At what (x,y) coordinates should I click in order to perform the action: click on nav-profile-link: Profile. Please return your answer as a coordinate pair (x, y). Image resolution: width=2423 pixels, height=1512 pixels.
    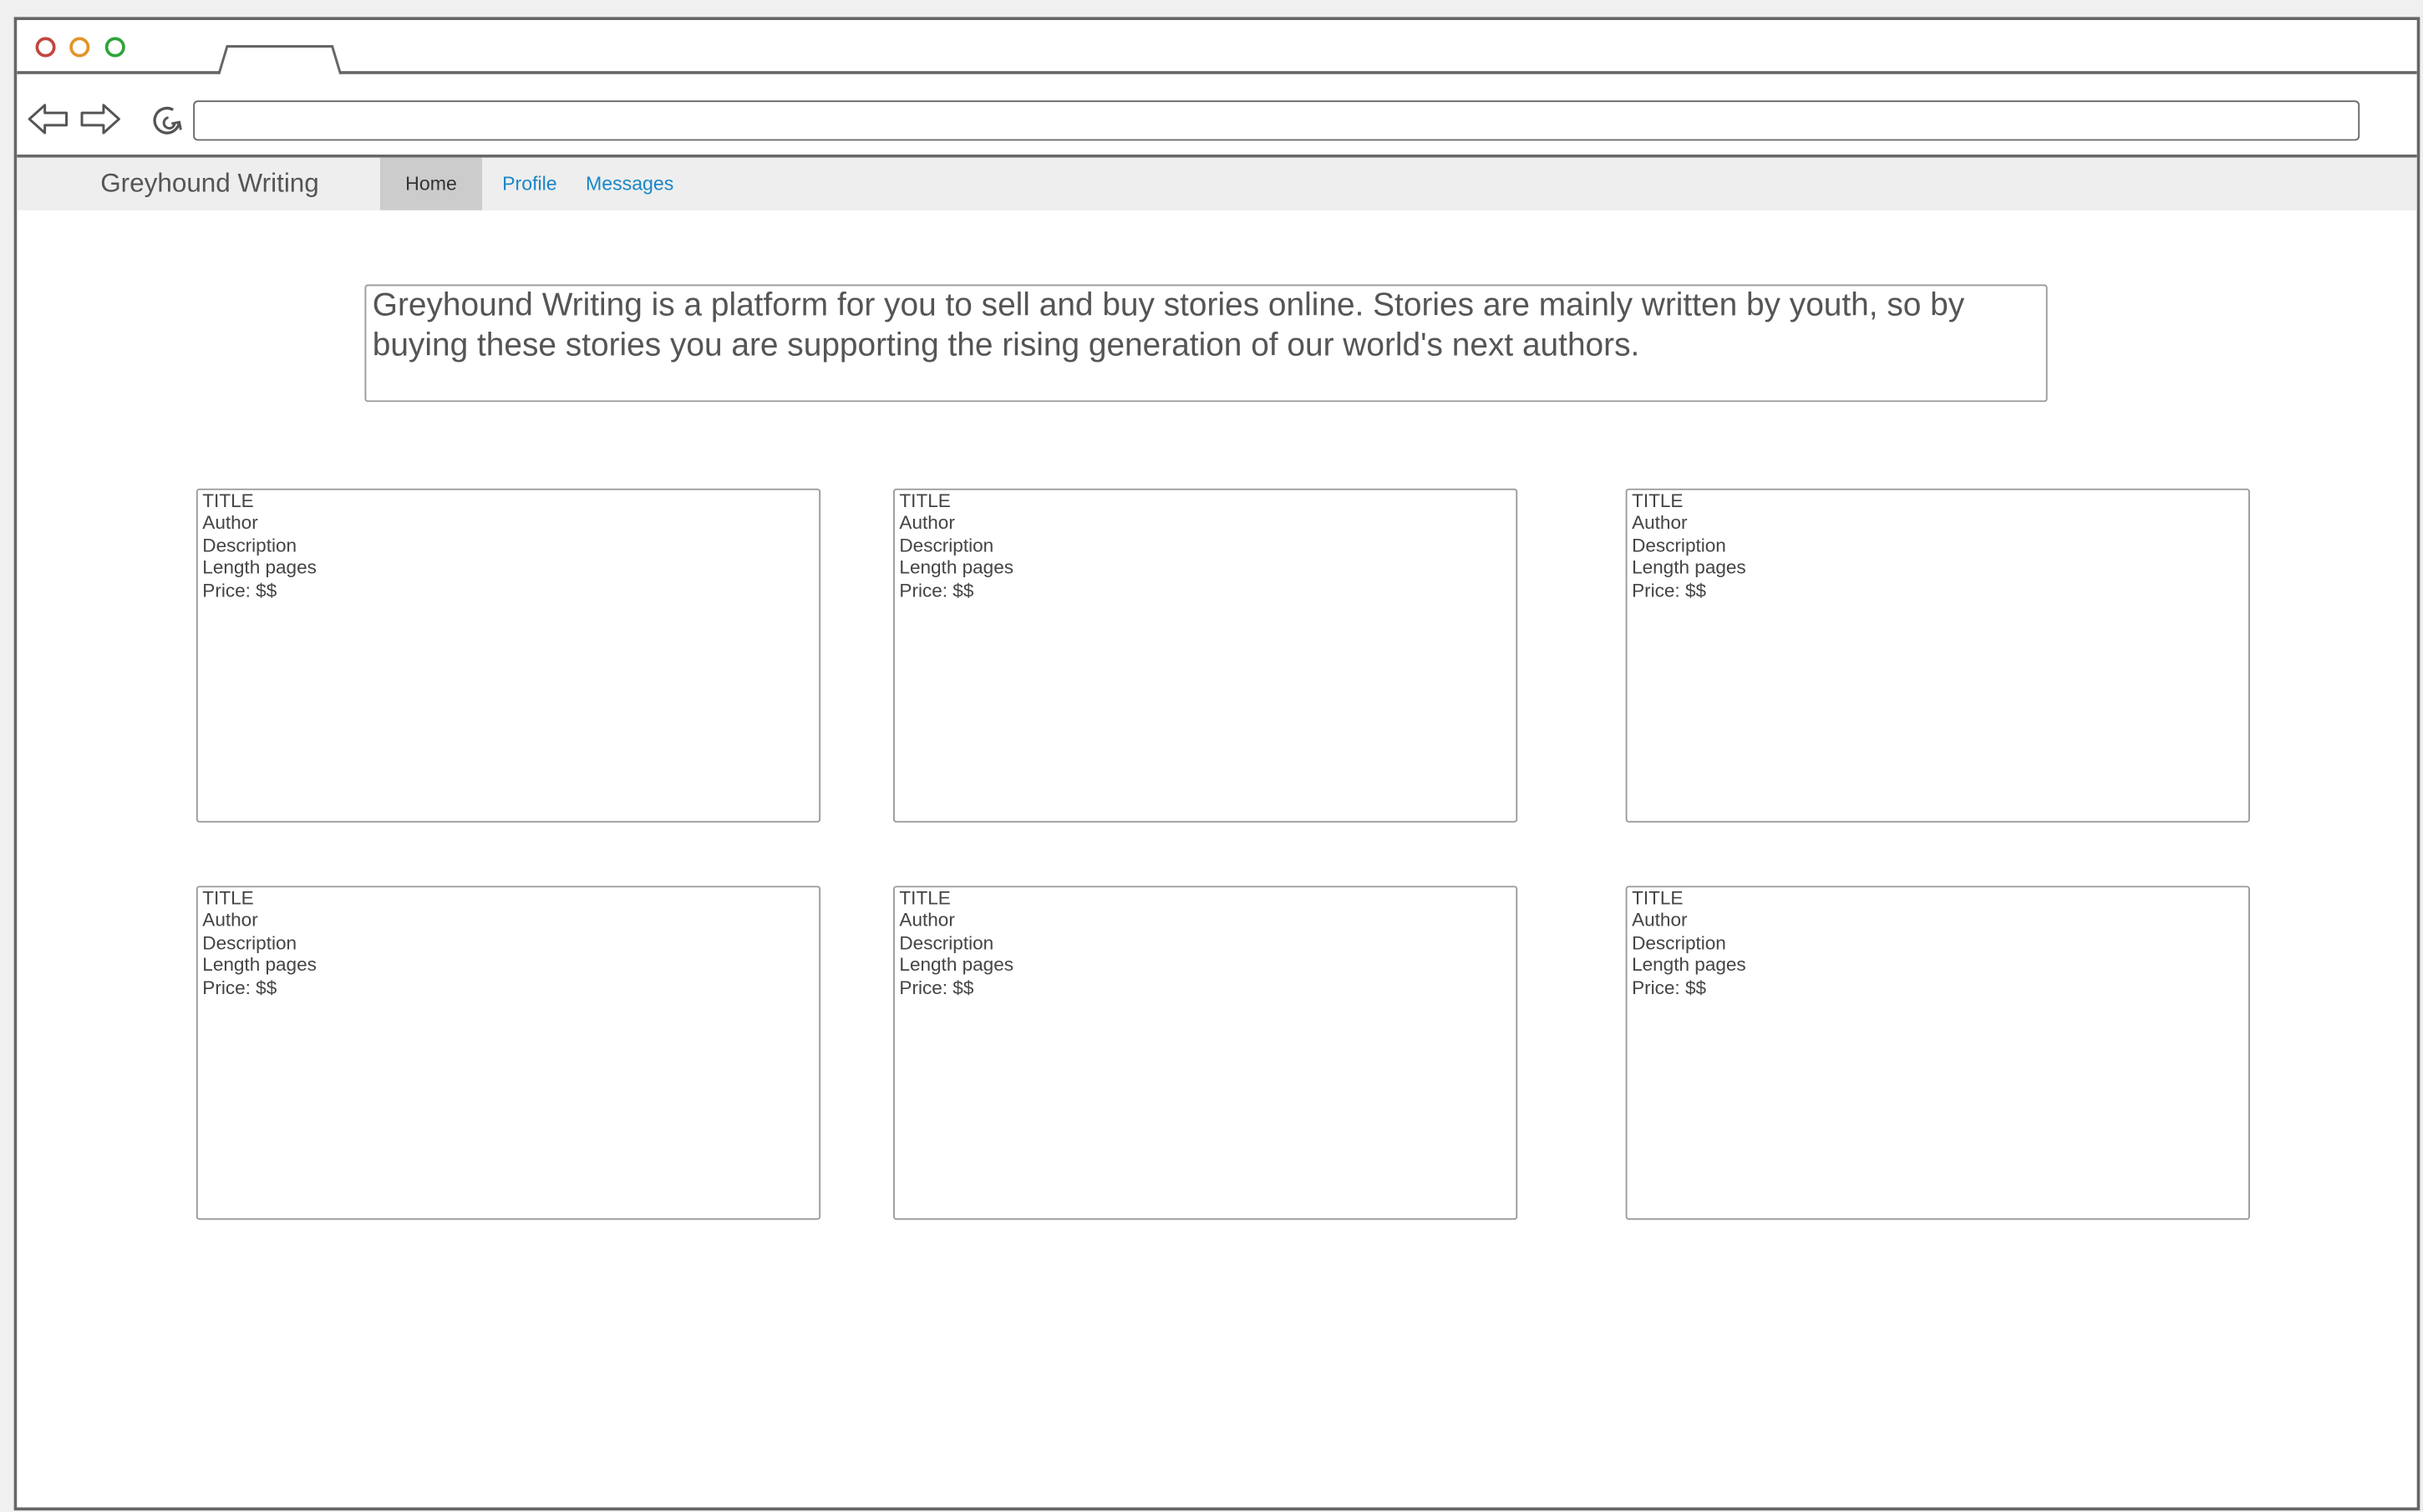
    Looking at the image, I should click on (529, 184).